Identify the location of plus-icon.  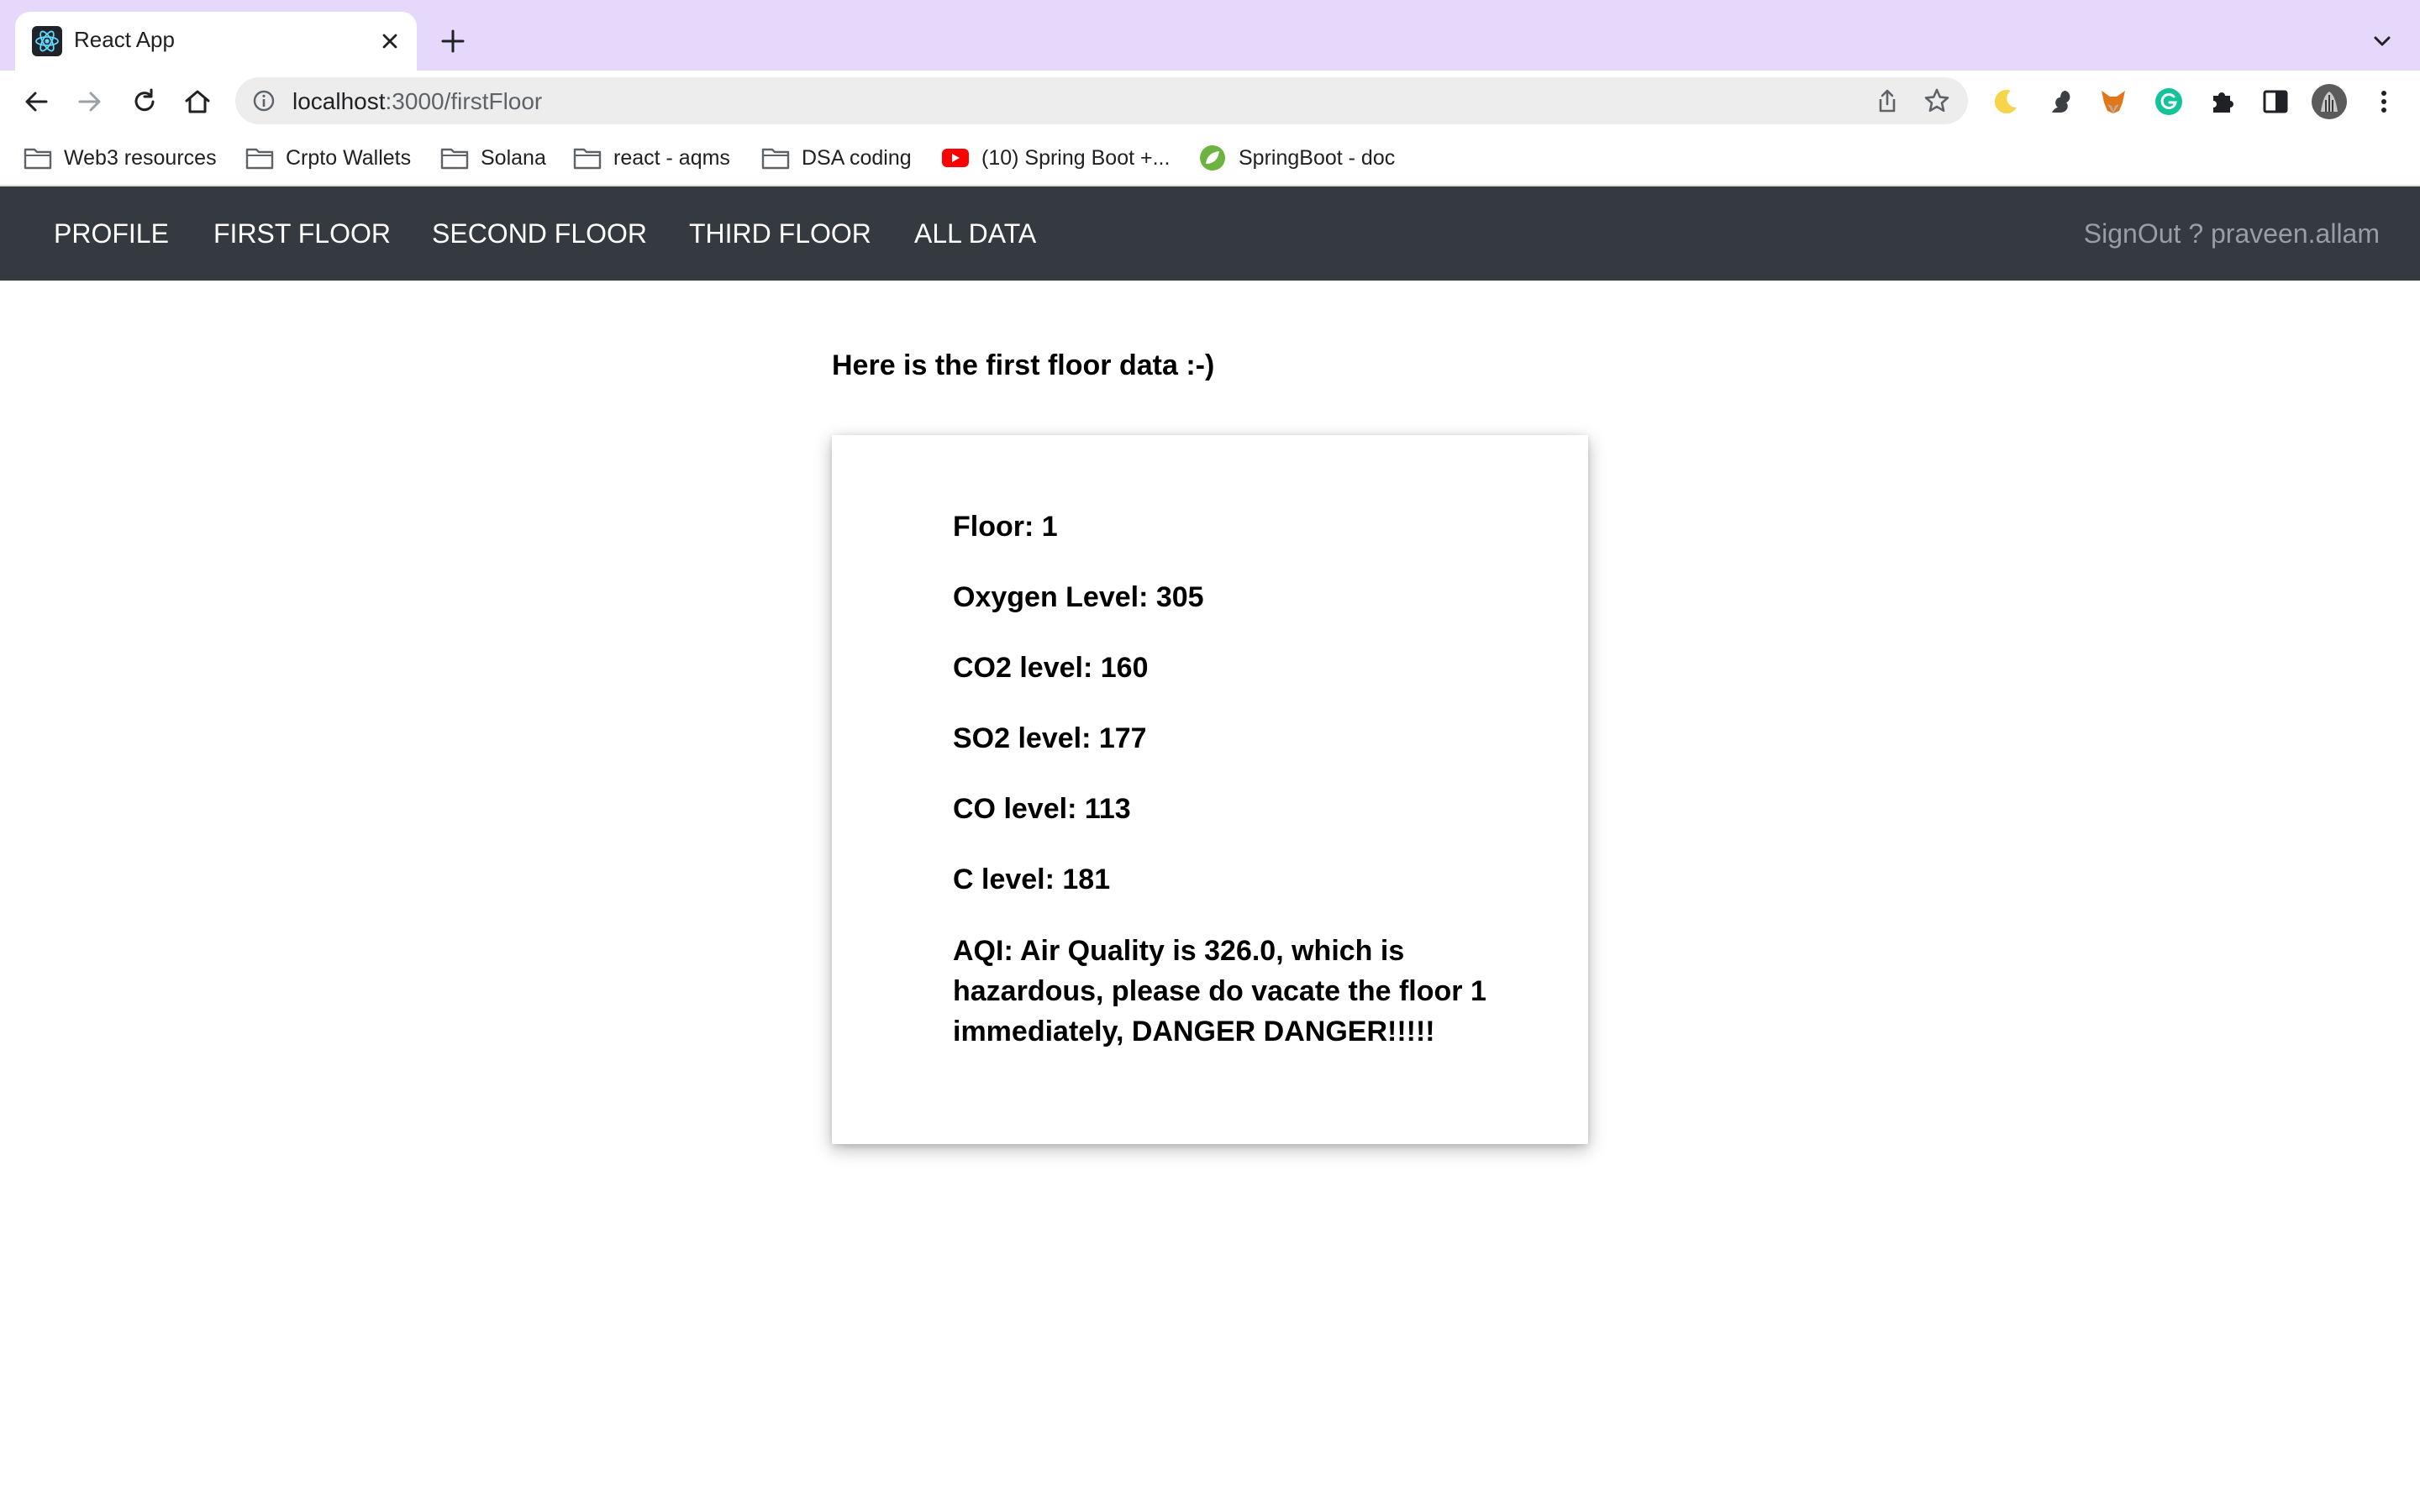
(453, 41).